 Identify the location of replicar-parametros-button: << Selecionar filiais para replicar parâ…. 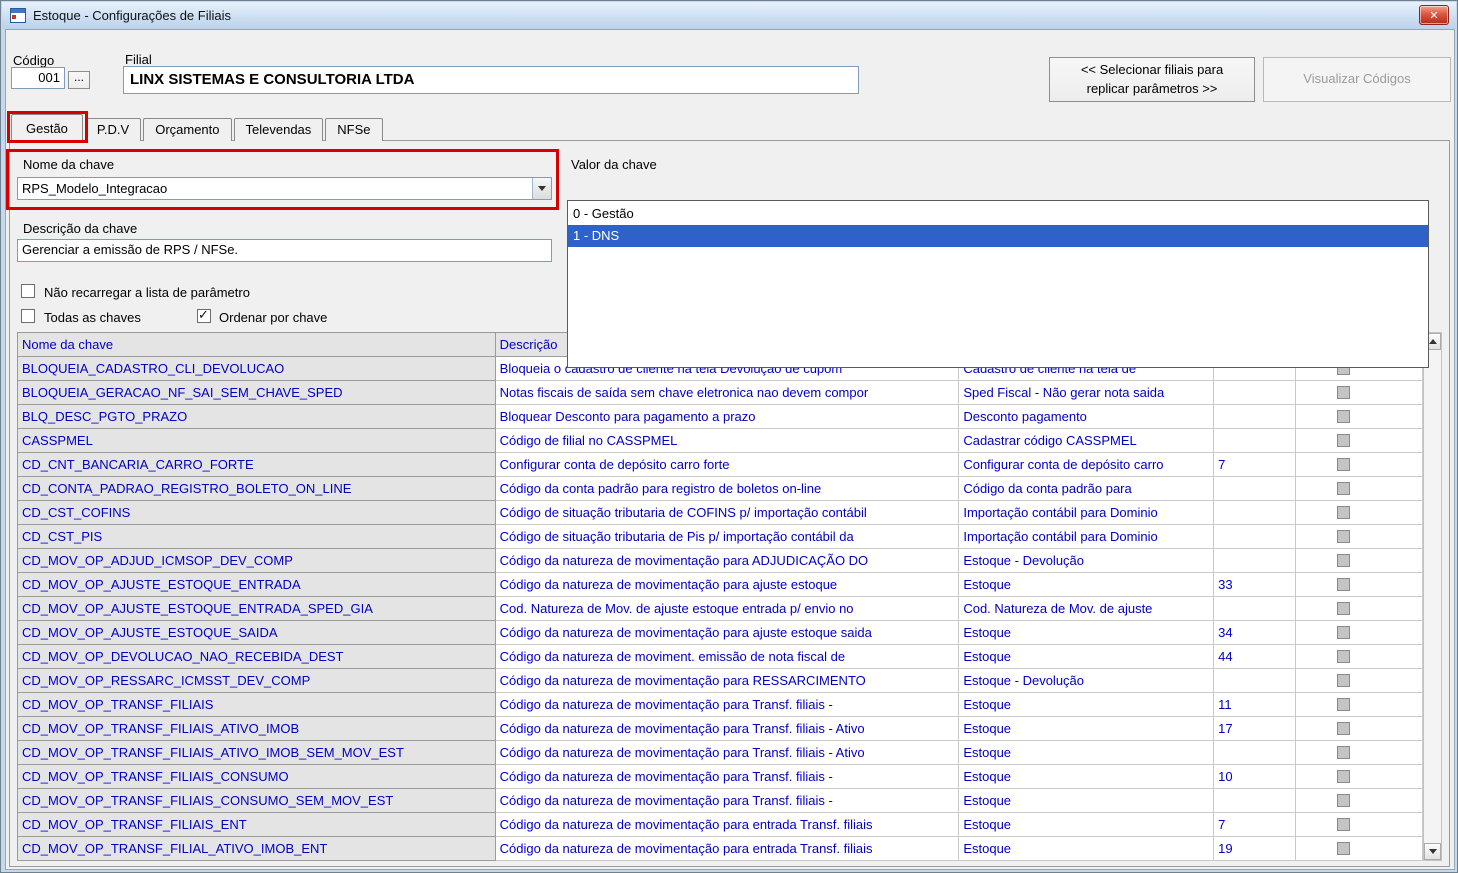
(1152, 79).